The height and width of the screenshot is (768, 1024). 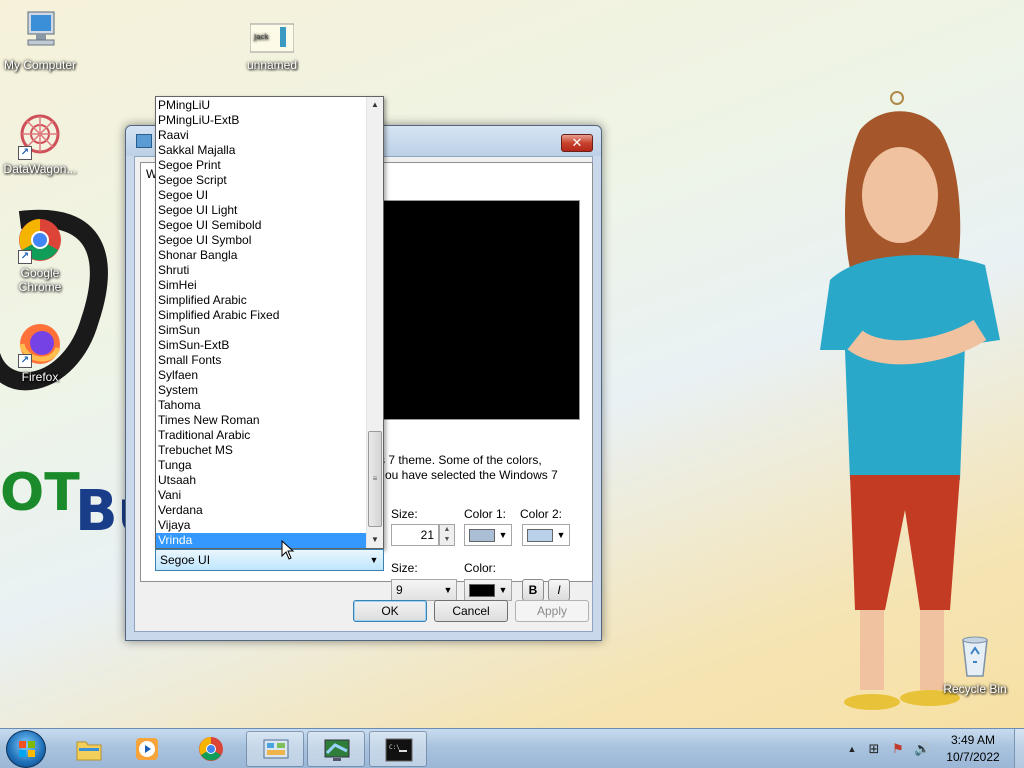 What do you see at coordinates (374, 322) in the screenshot?
I see `font-list-scrollbar: ▲ ≡ ▼` at bounding box center [374, 322].